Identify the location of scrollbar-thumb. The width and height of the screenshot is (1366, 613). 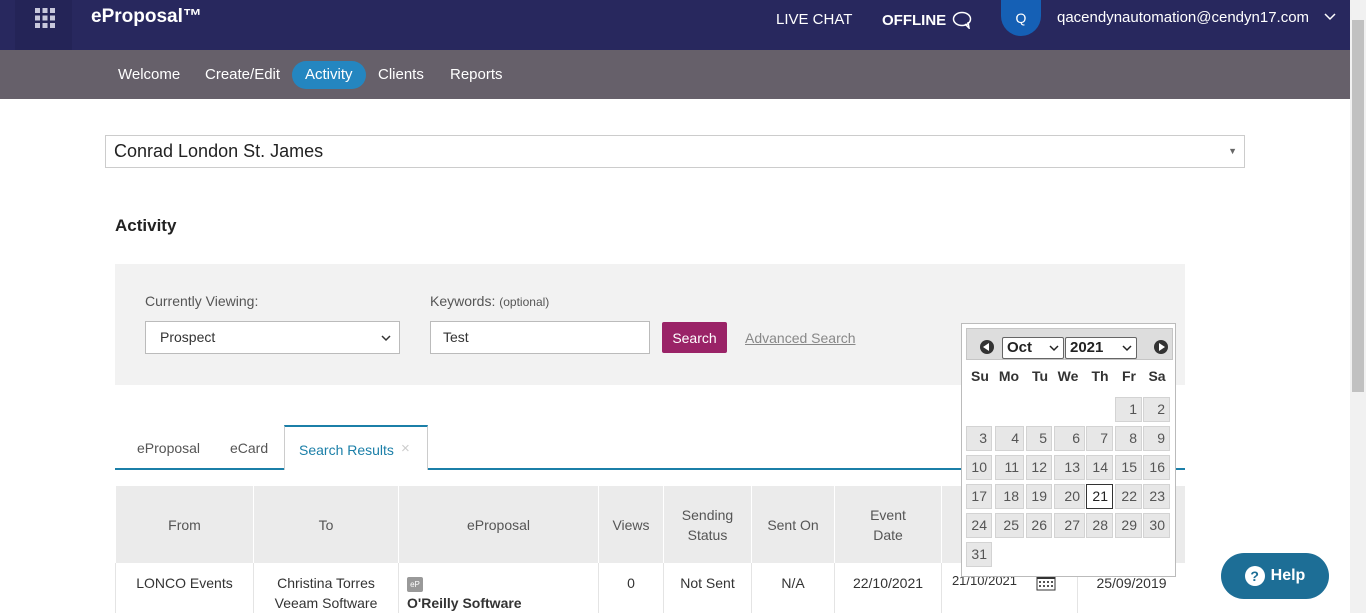
(1358, 206).